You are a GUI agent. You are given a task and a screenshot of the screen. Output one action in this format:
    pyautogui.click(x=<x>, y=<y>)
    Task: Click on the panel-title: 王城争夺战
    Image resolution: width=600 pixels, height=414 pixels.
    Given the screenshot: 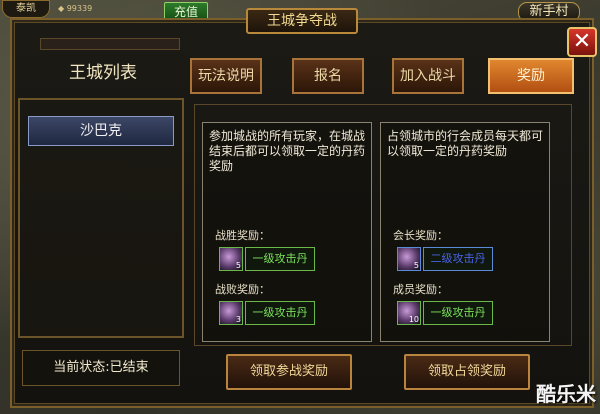 What is the action you would take?
    pyautogui.click(x=302, y=21)
    